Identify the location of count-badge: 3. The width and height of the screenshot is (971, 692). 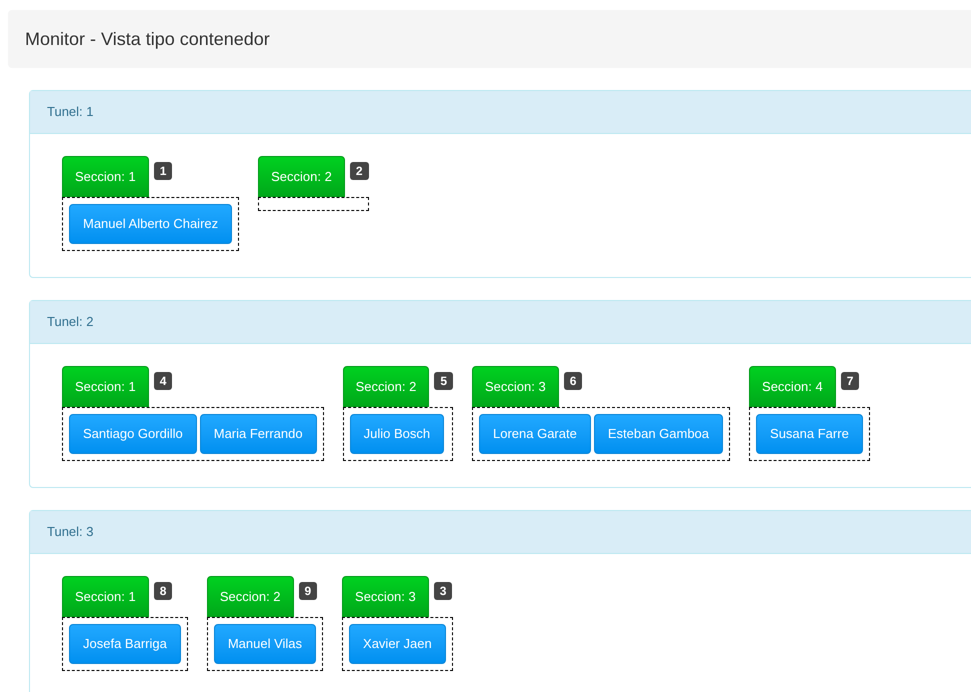
(443, 591).